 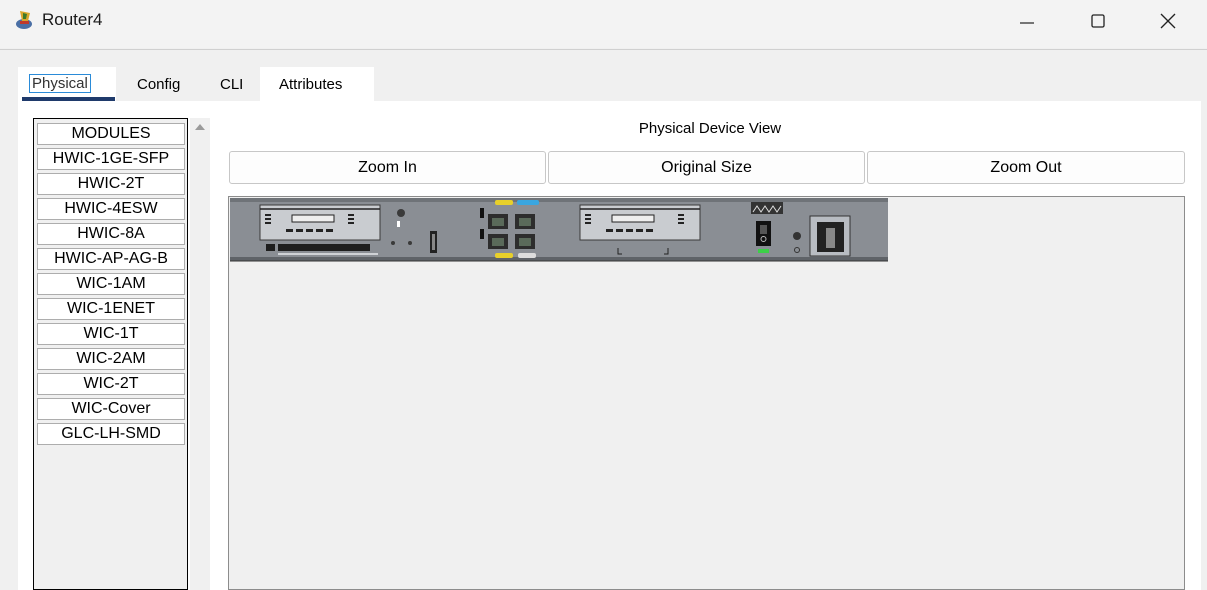 I want to click on tab-cli: CLI, so click(x=231, y=84).